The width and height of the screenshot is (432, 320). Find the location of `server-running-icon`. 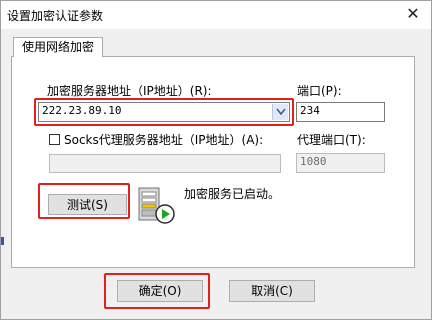

server-running-icon is located at coordinates (157, 206).